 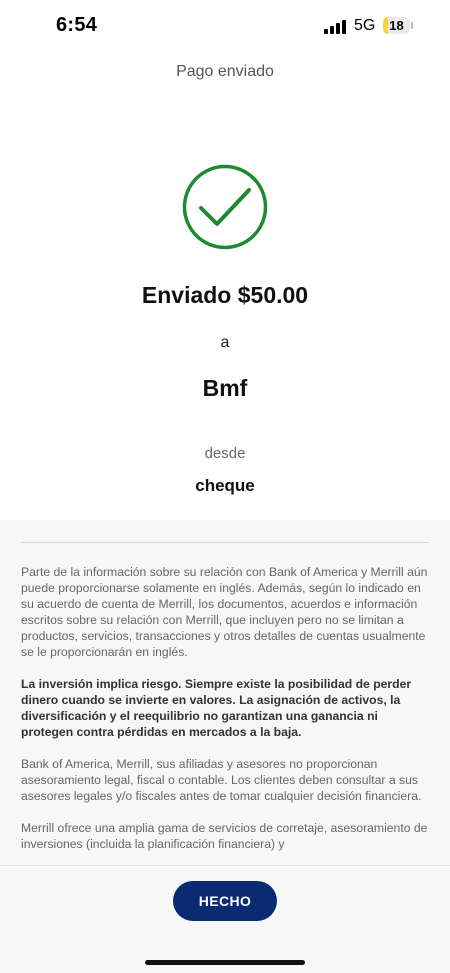 What do you see at coordinates (225, 27) in the screenshot?
I see `status-bar: 6:54 5G 18` at bounding box center [225, 27].